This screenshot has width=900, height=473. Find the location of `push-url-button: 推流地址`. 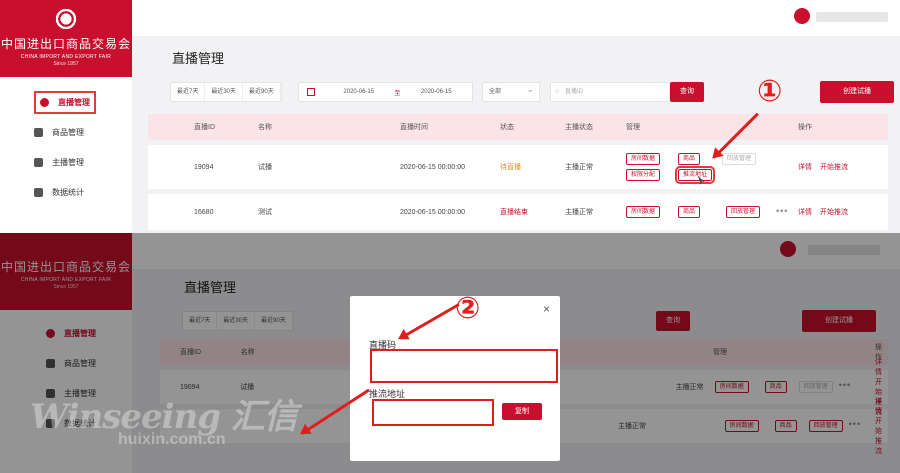

push-url-button: 推流地址 is located at coordinates (695, 175).